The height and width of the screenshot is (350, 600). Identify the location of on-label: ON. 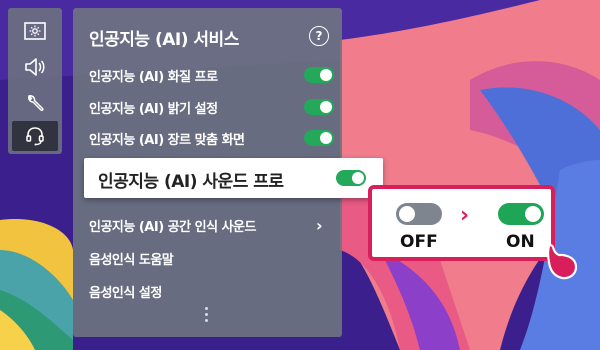
(520, 242).